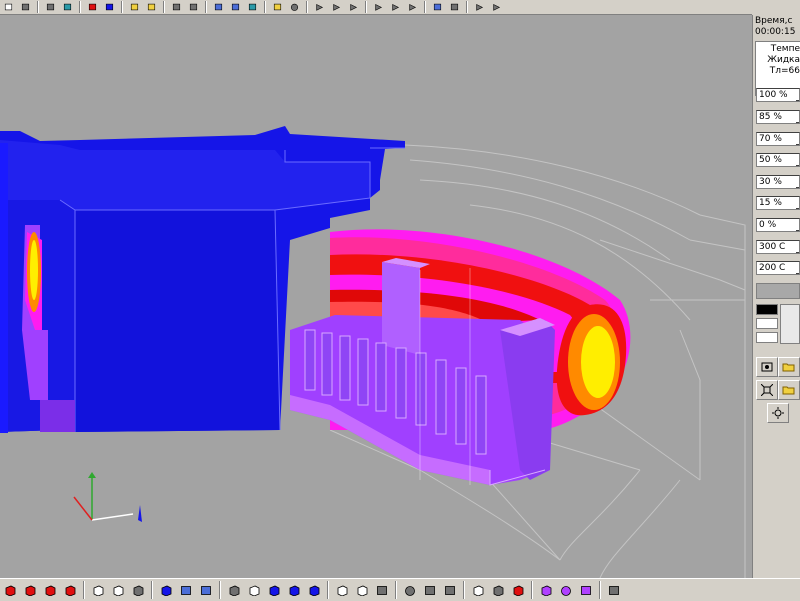 Image resolution: width=800 pixels, height=601 pixels. I want to click on help-button, so click(277, 7).